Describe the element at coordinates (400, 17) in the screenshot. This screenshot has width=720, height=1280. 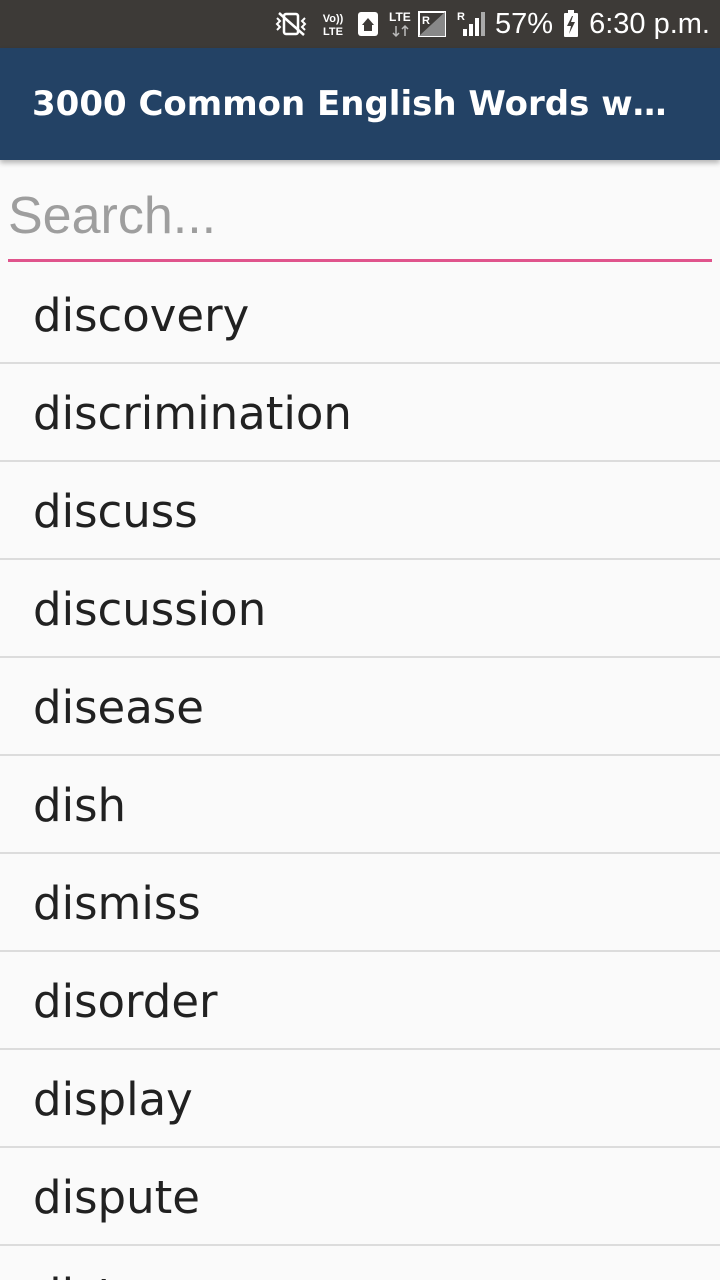
I see `lte-label: LTE` at that location.